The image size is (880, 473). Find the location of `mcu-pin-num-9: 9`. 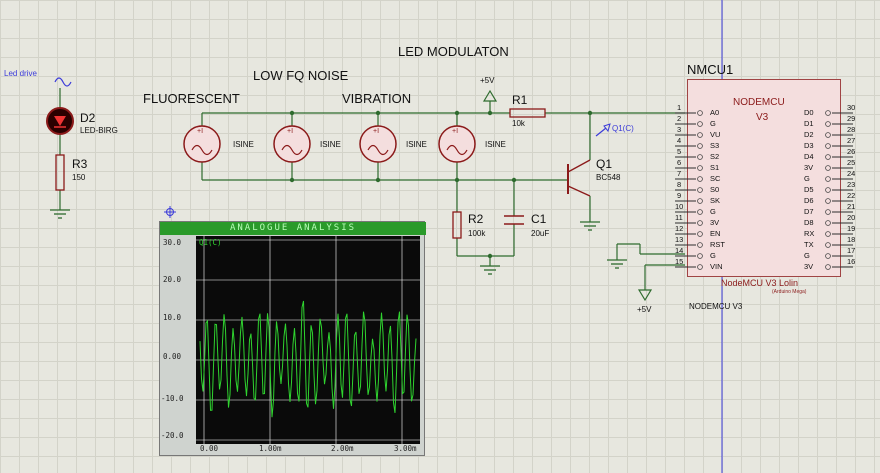

mcu-pin-num-9: 9 is located at coordinates (679, 195).